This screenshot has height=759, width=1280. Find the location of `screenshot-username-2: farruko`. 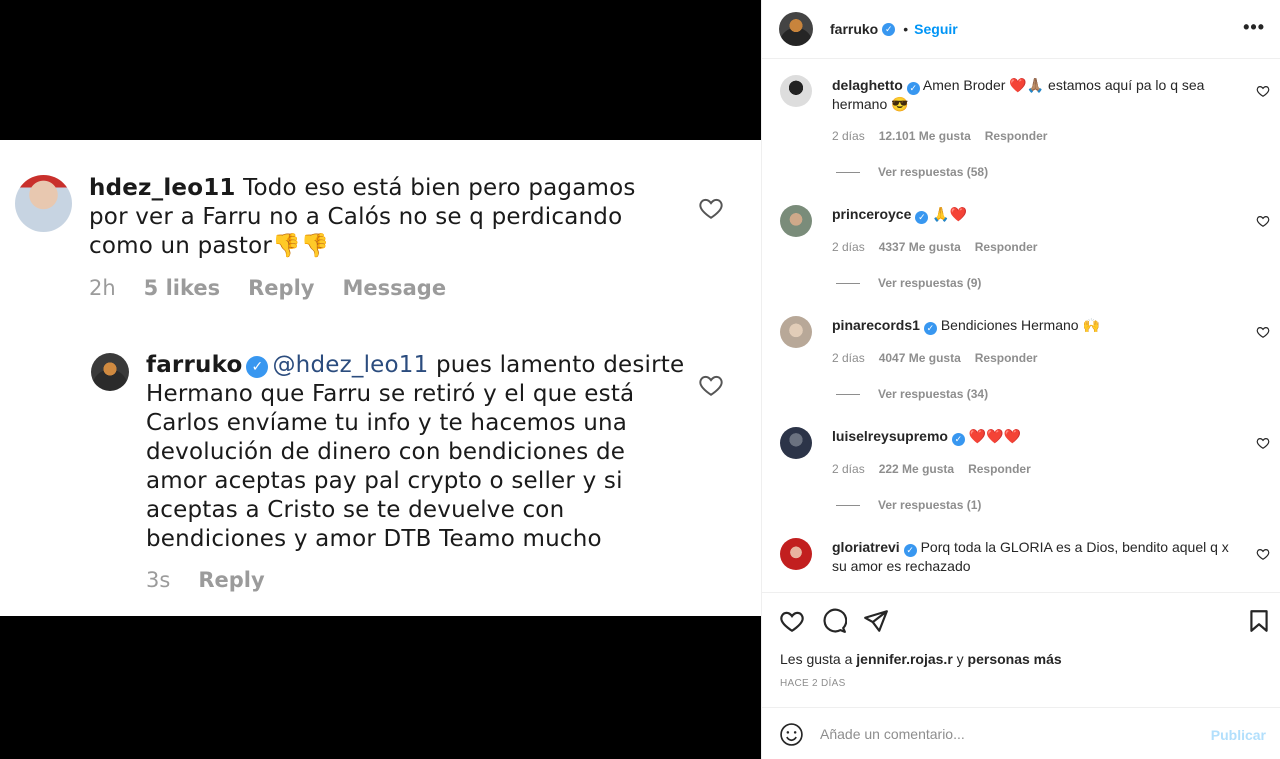

screenshot-username-2: farruko is located at coordinates (194, 365).